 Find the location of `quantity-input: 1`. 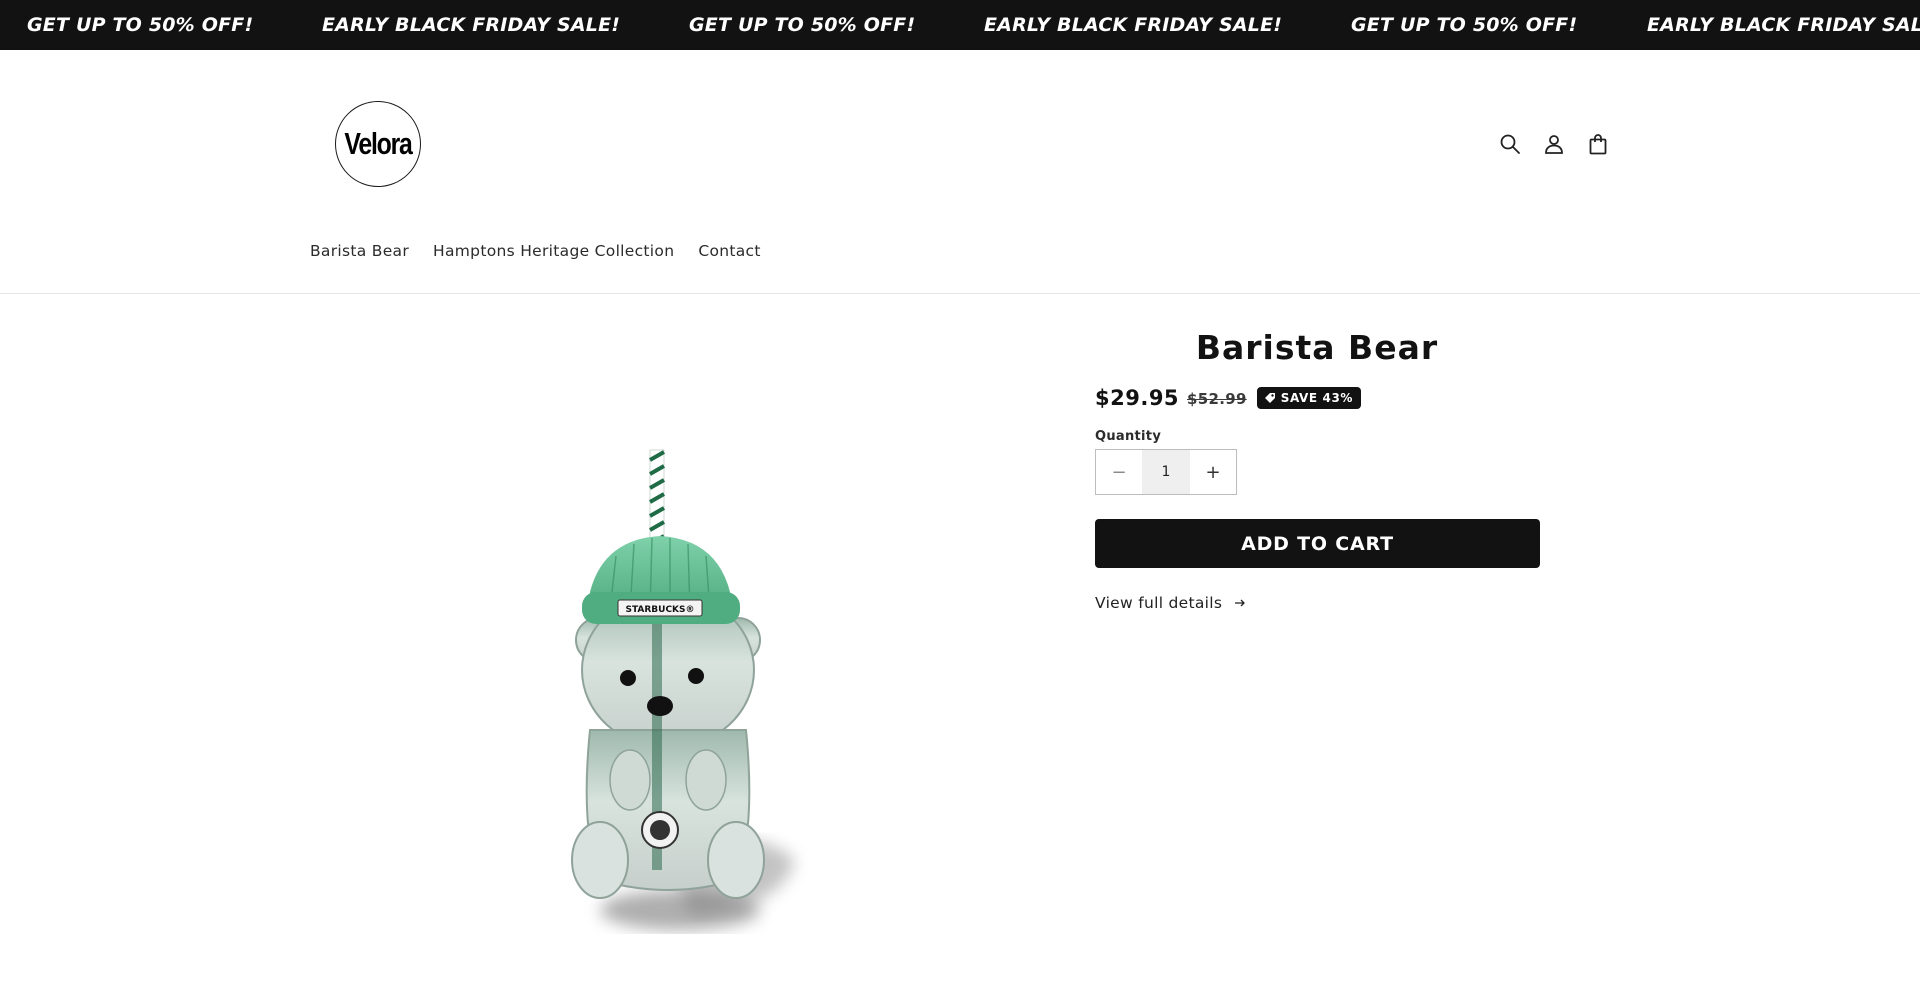

quantity-input: 1 is located at coordinates (1166, 472).